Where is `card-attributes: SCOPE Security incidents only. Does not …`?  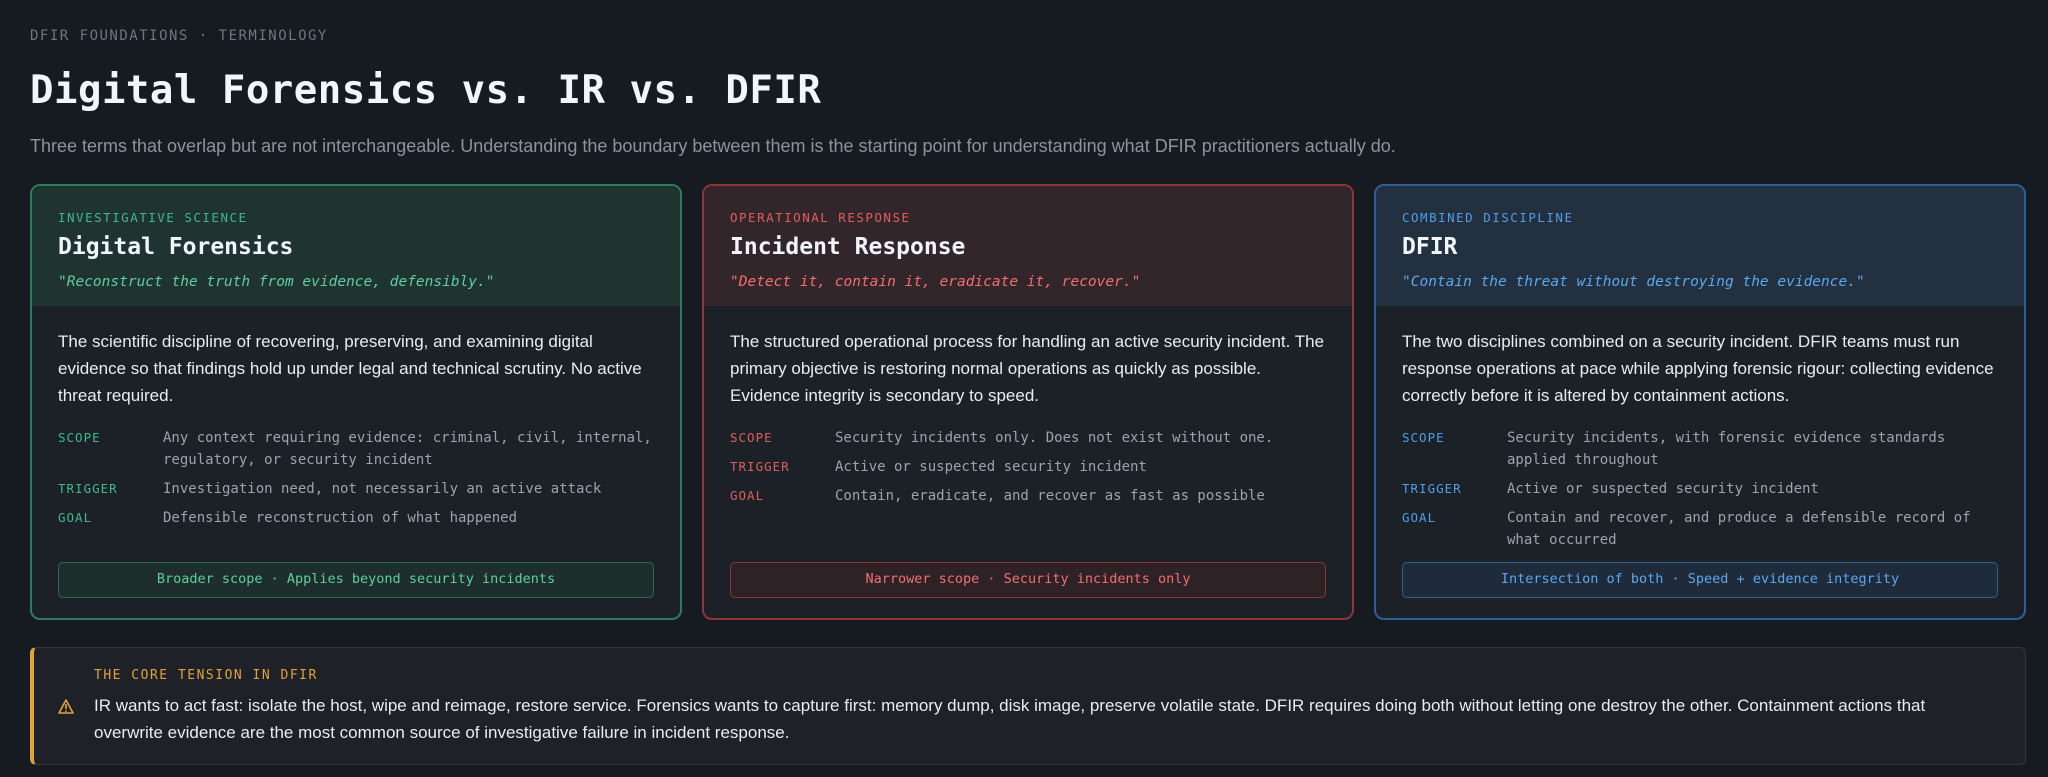
card-attributes: SCOPE Security incidents only. Does not … is located at coordinates (1028, 467).